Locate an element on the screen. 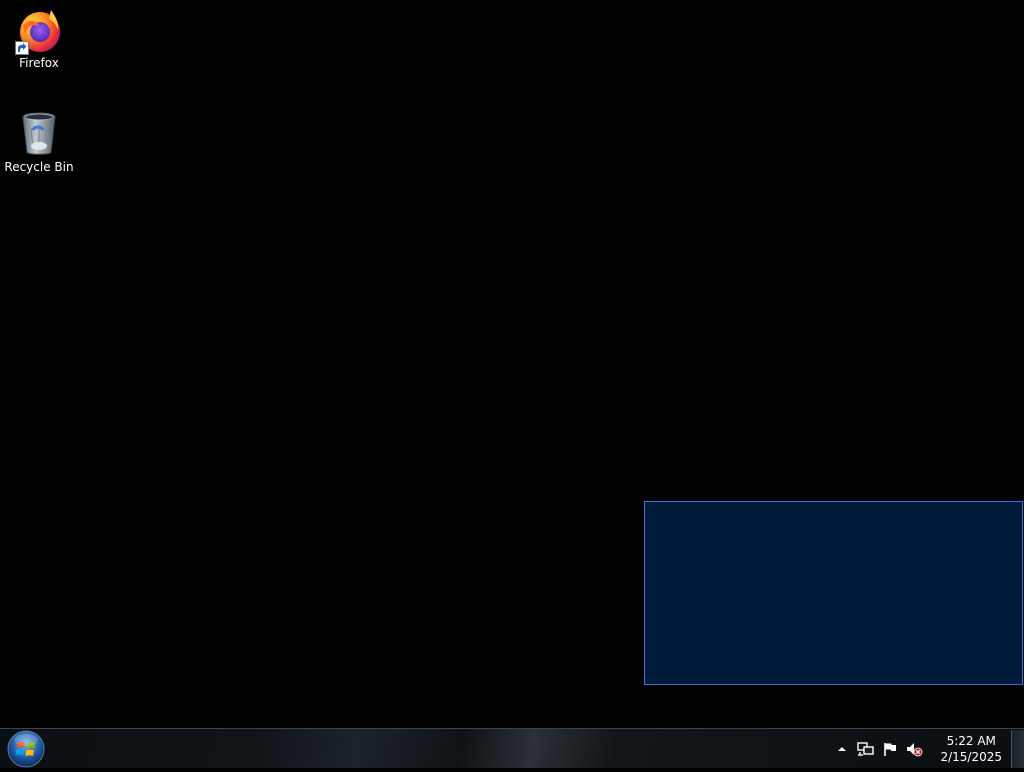 The width and height of the screenshot is (1024, 772). desktop-icon-recycle-bin: Recycle Bin is located at coordinates (39, 142).